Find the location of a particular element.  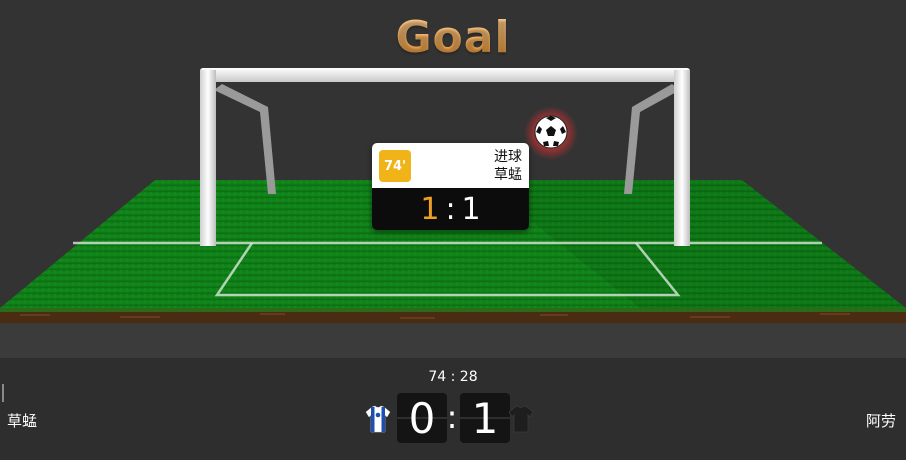

goal-left-post is located at coordinates (208, 158).